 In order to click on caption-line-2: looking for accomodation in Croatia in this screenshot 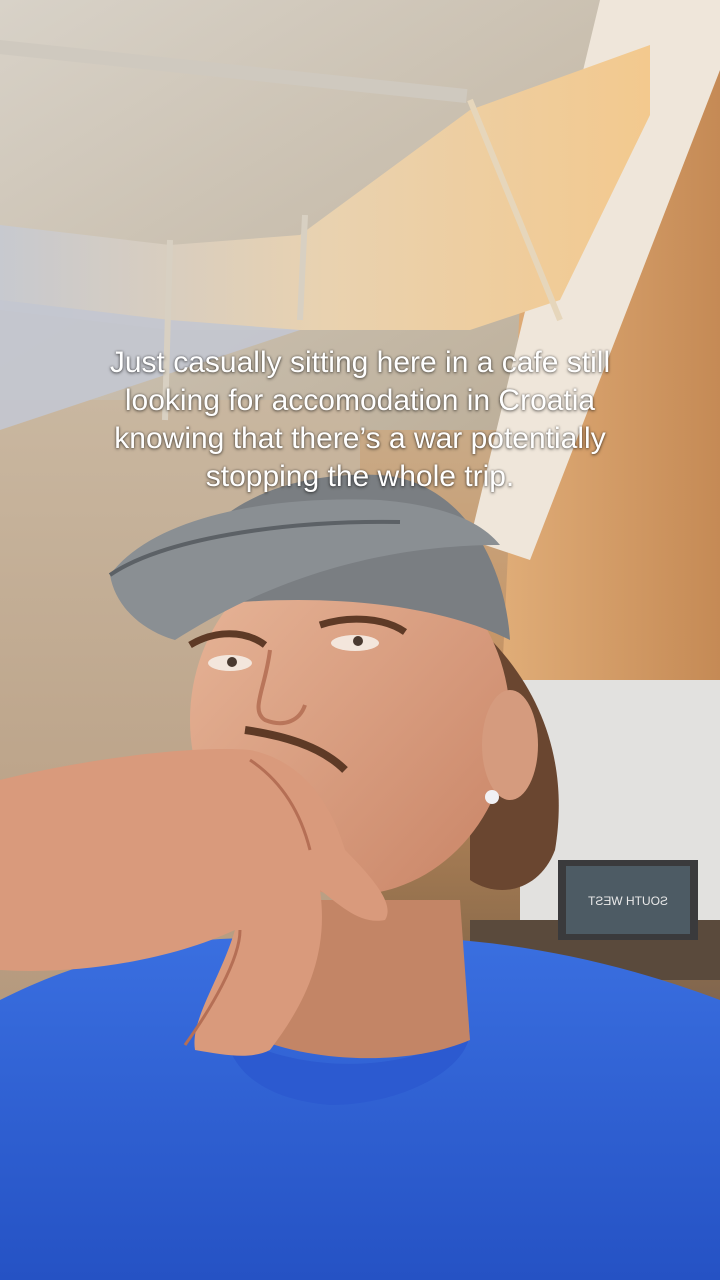, I will do `click(360, 400)`.